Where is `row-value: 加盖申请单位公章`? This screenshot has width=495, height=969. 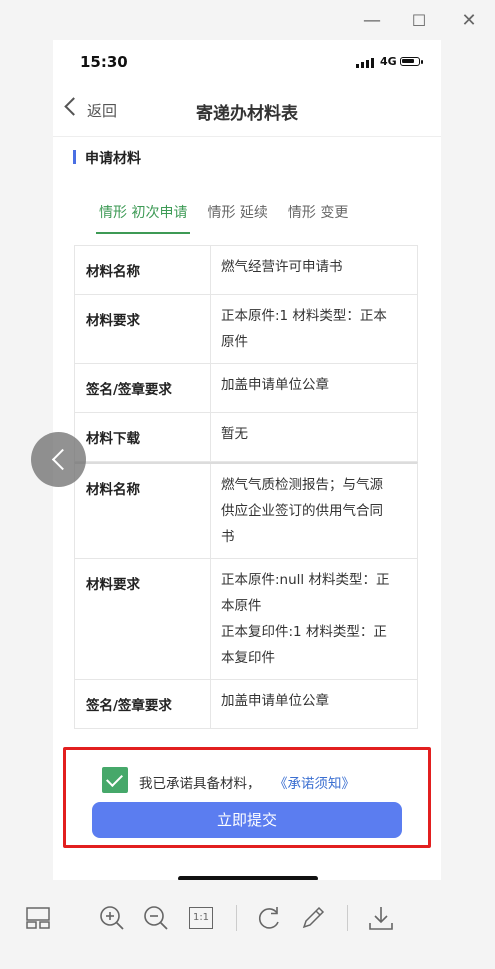 row-value: 加盖申请单位公章 is located at coordinates (275, 701).